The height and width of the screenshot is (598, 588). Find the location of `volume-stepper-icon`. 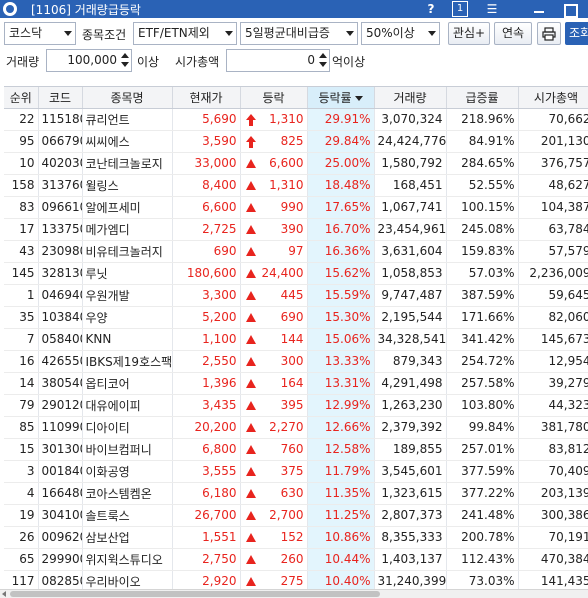

volume-stepper-icon is located at coordinates (125, 60).